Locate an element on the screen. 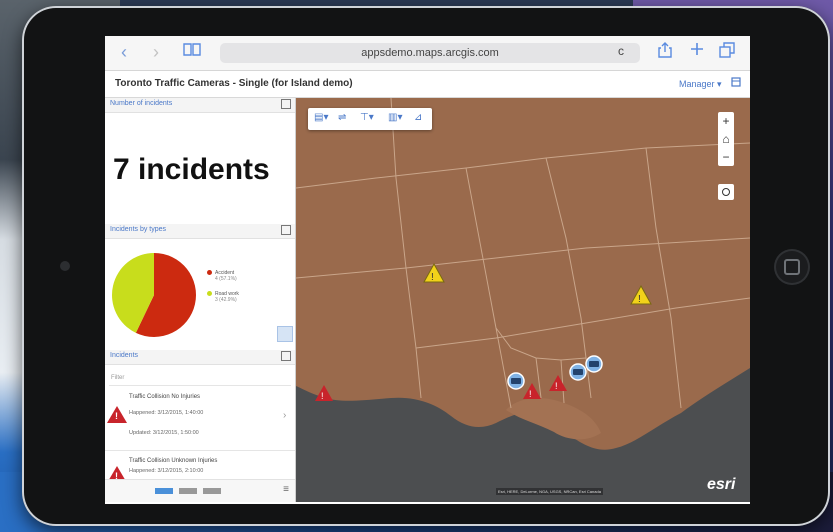  legend-icon: ▥▾ is located at coordinates (395, 117).